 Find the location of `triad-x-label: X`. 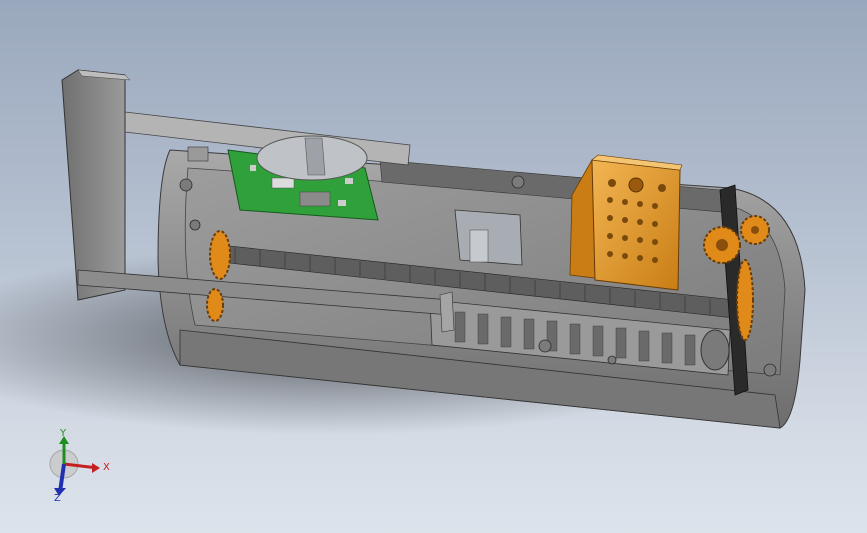

triad-x-label: X is located at coordinates (106, 467).